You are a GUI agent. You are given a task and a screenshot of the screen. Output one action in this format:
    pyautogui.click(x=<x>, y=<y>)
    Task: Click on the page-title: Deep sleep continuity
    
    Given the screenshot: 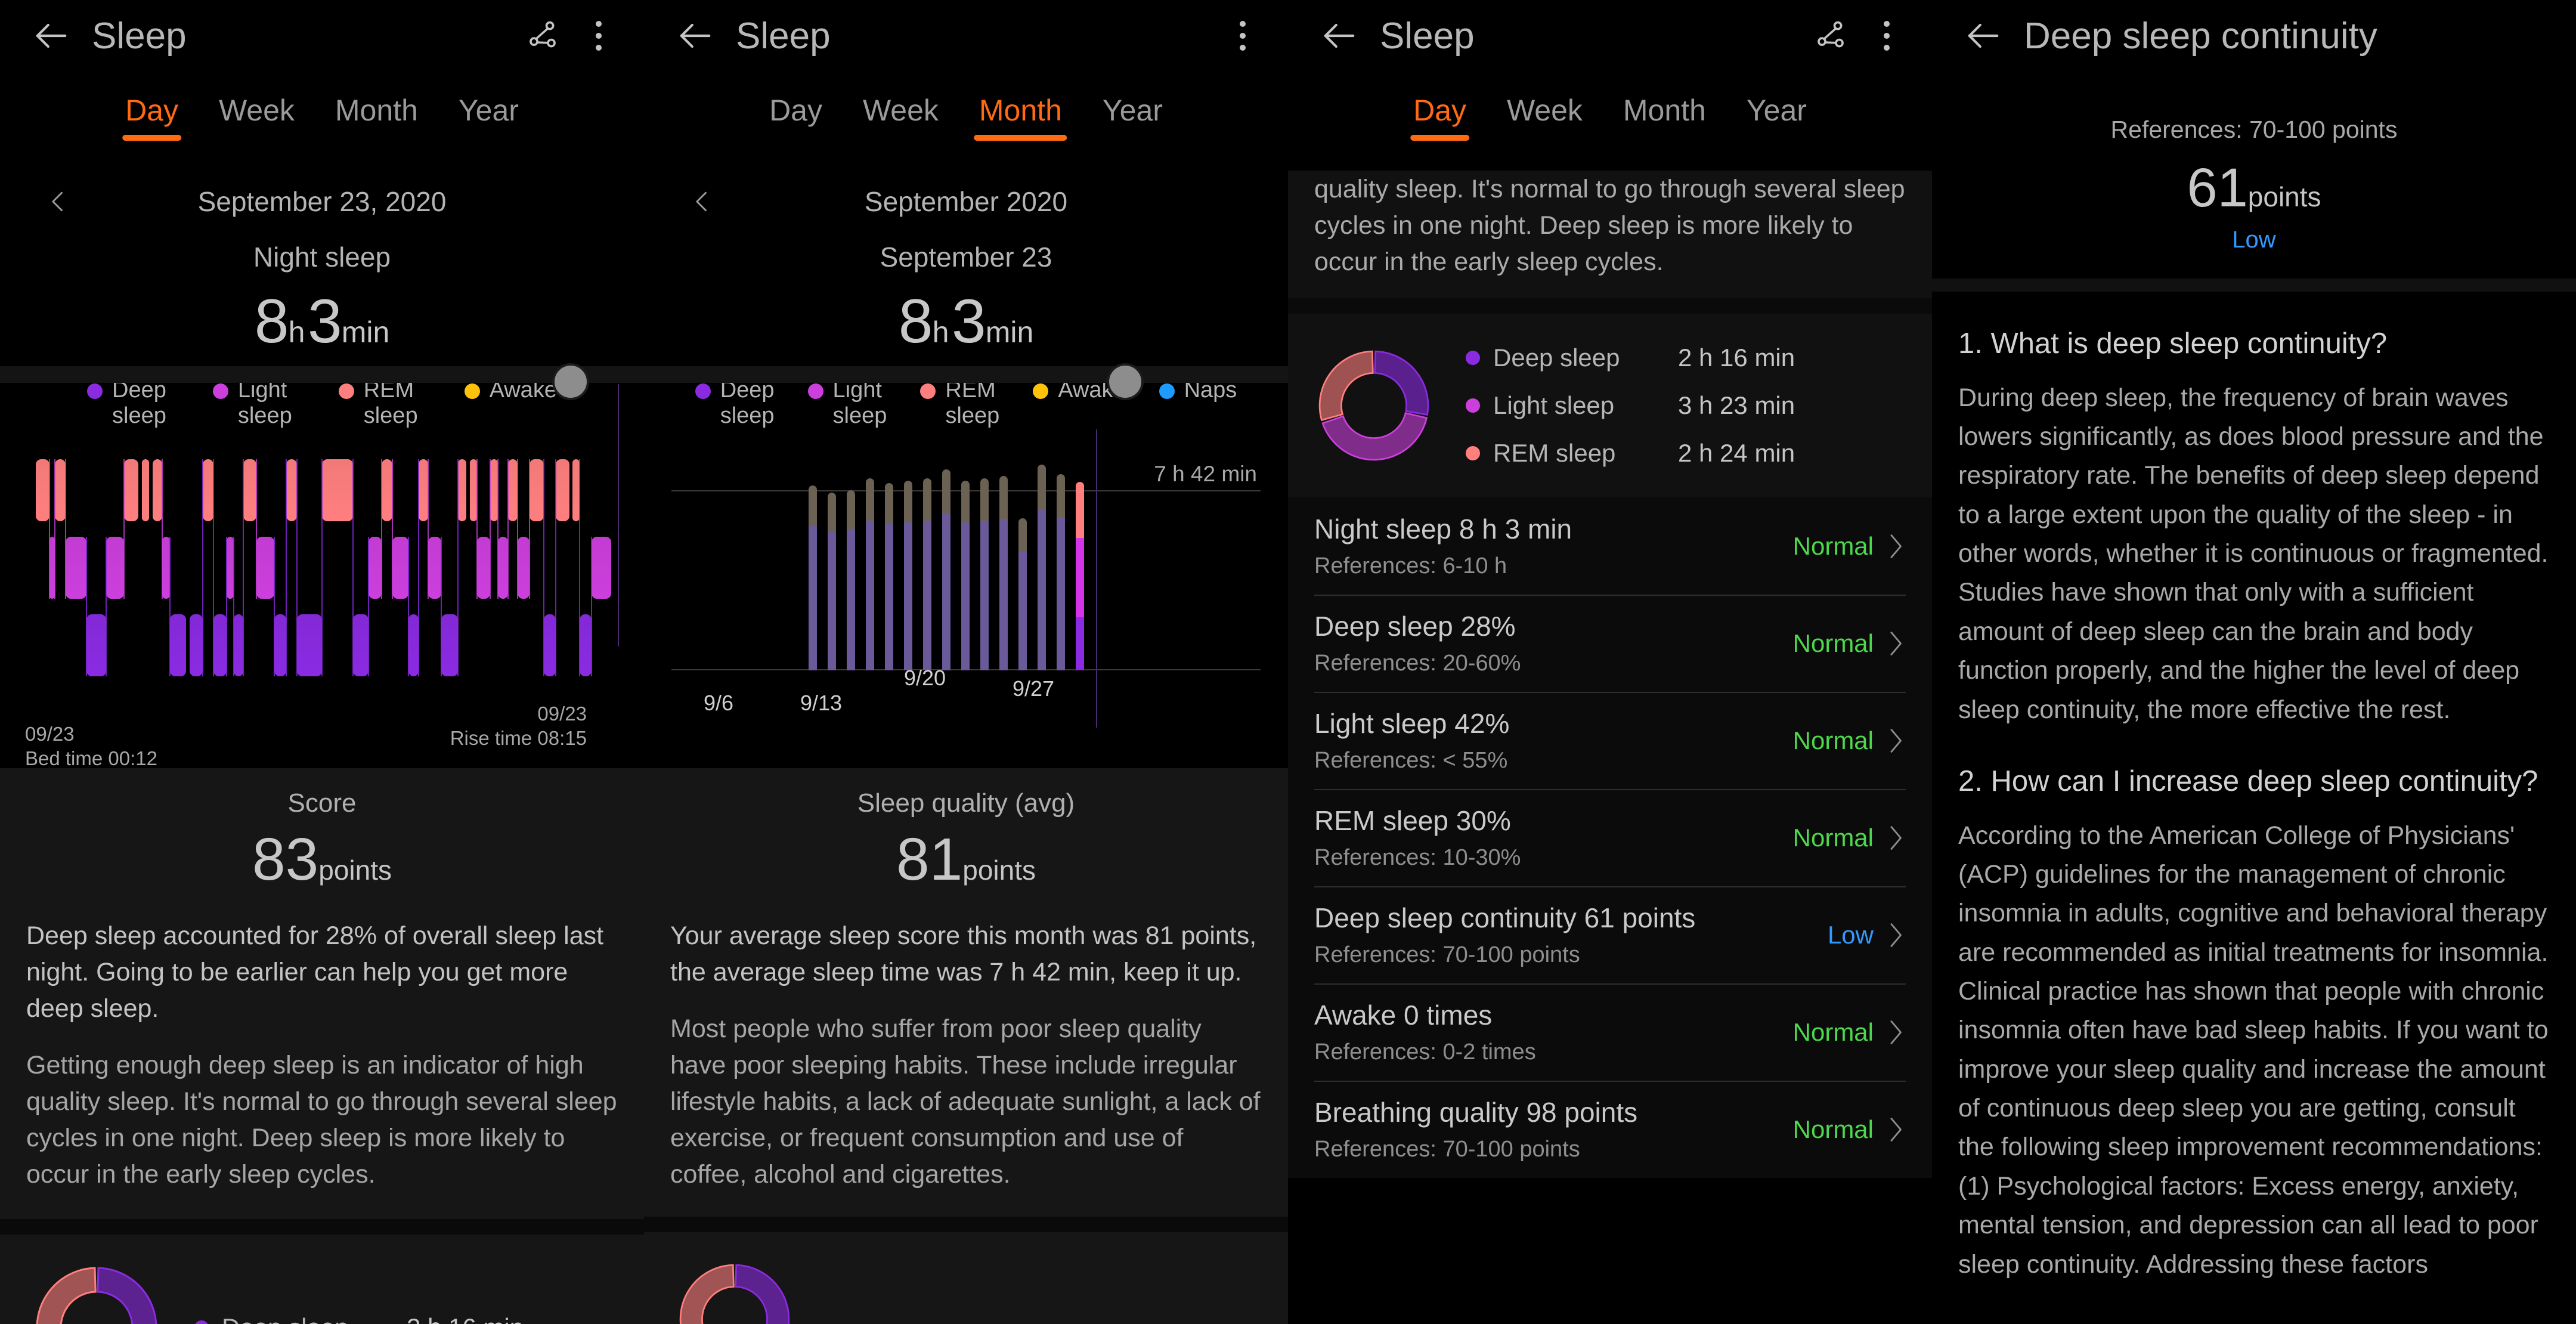 What is the action you would take?
    pyautogui.click(x=2200, y=36)
    